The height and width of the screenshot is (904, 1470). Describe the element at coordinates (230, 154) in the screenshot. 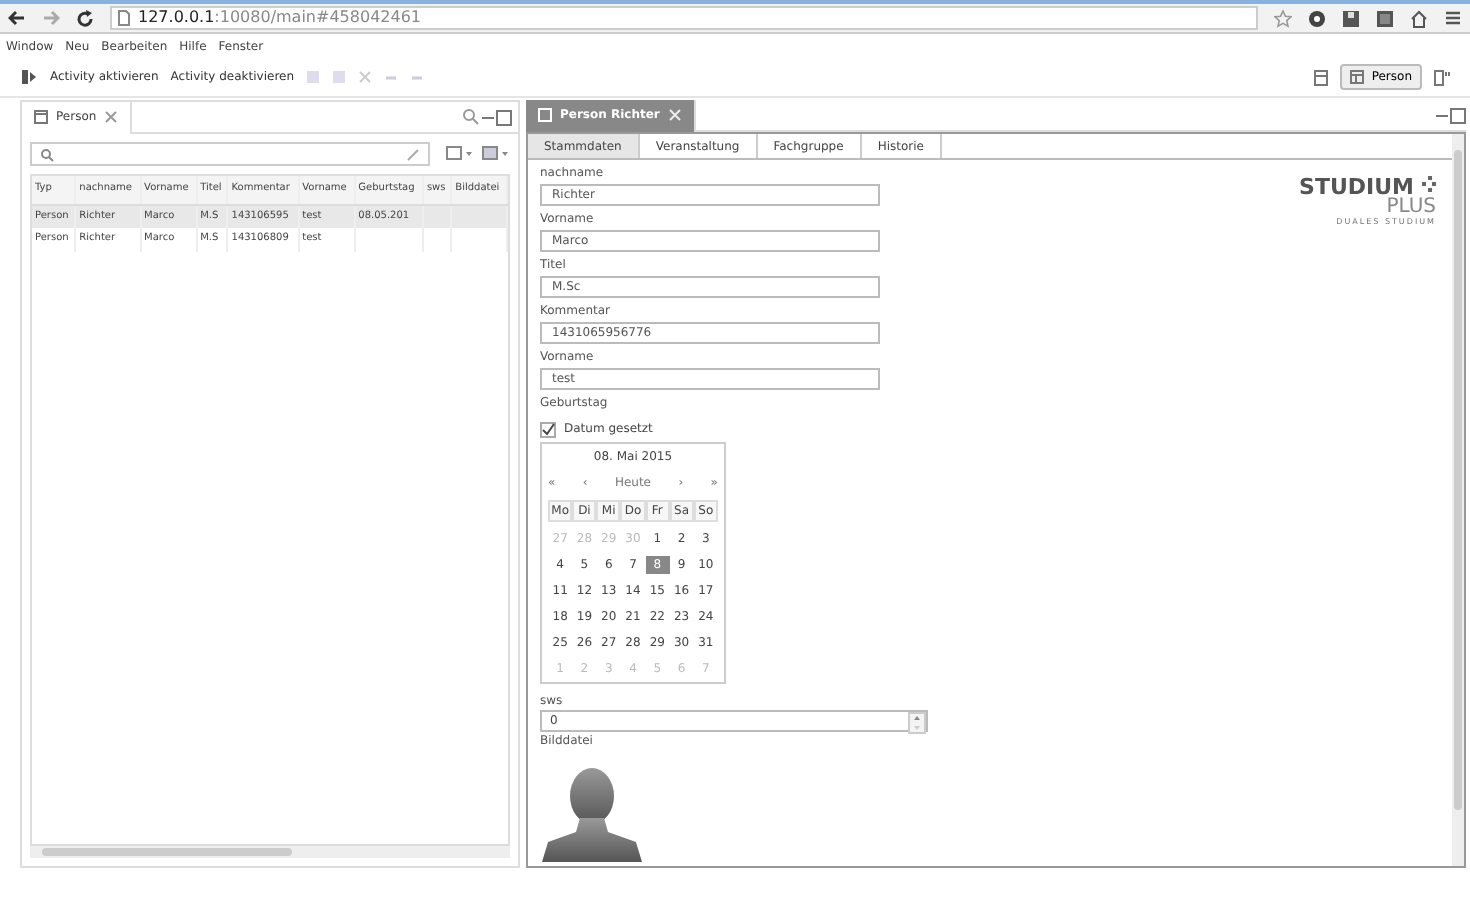

I see `search-field` at that location.